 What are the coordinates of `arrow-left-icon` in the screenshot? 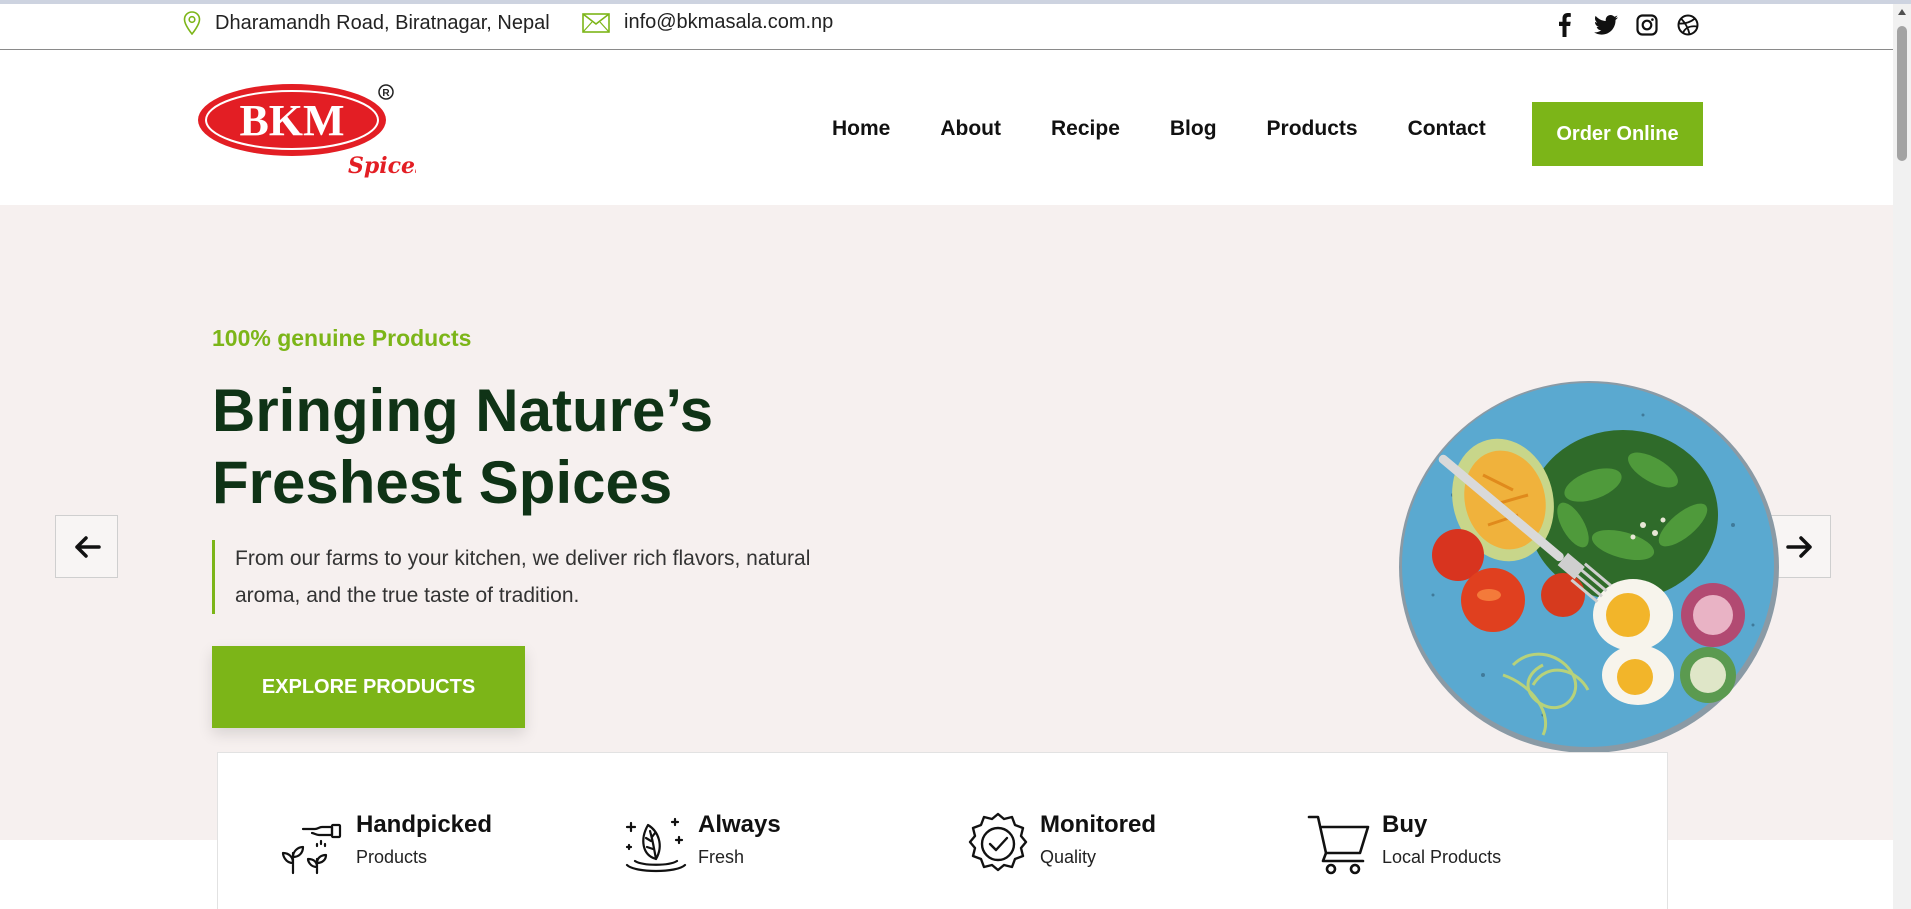 It's located at (87, 546).